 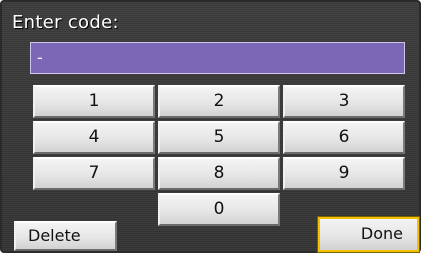 What do you see at coordinates (94, 173) in the screenshot?
I see `keypad-key-7: 7` at bounding box center [94, 173].